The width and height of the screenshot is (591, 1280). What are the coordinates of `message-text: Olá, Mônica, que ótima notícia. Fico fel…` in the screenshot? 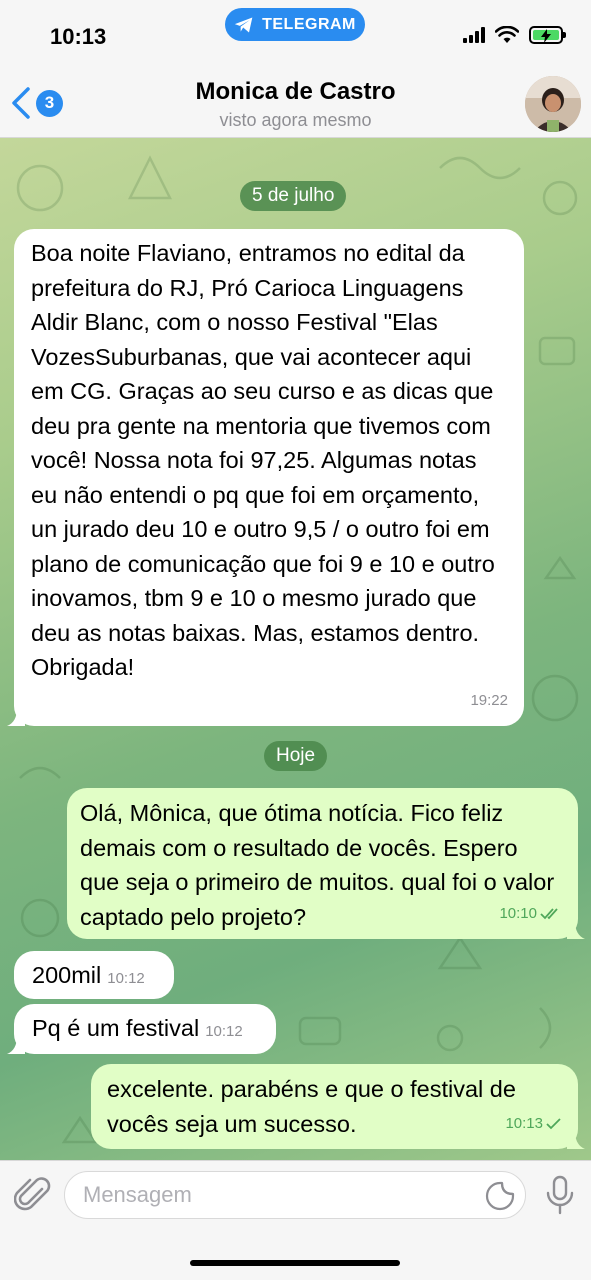 It's located at (317, 865).